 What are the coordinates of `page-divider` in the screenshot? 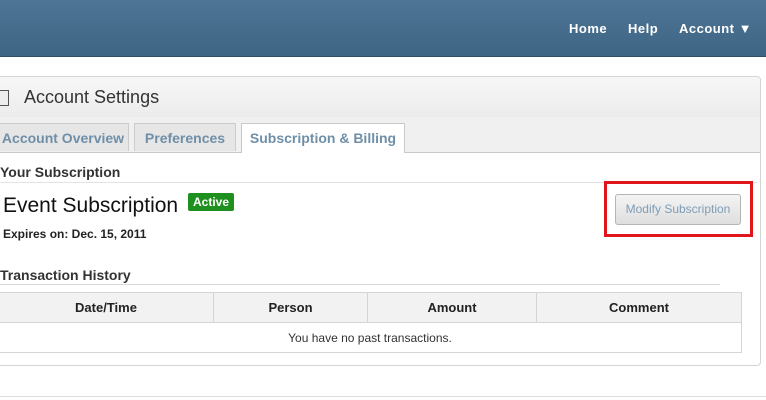 It's located at (383, 396).